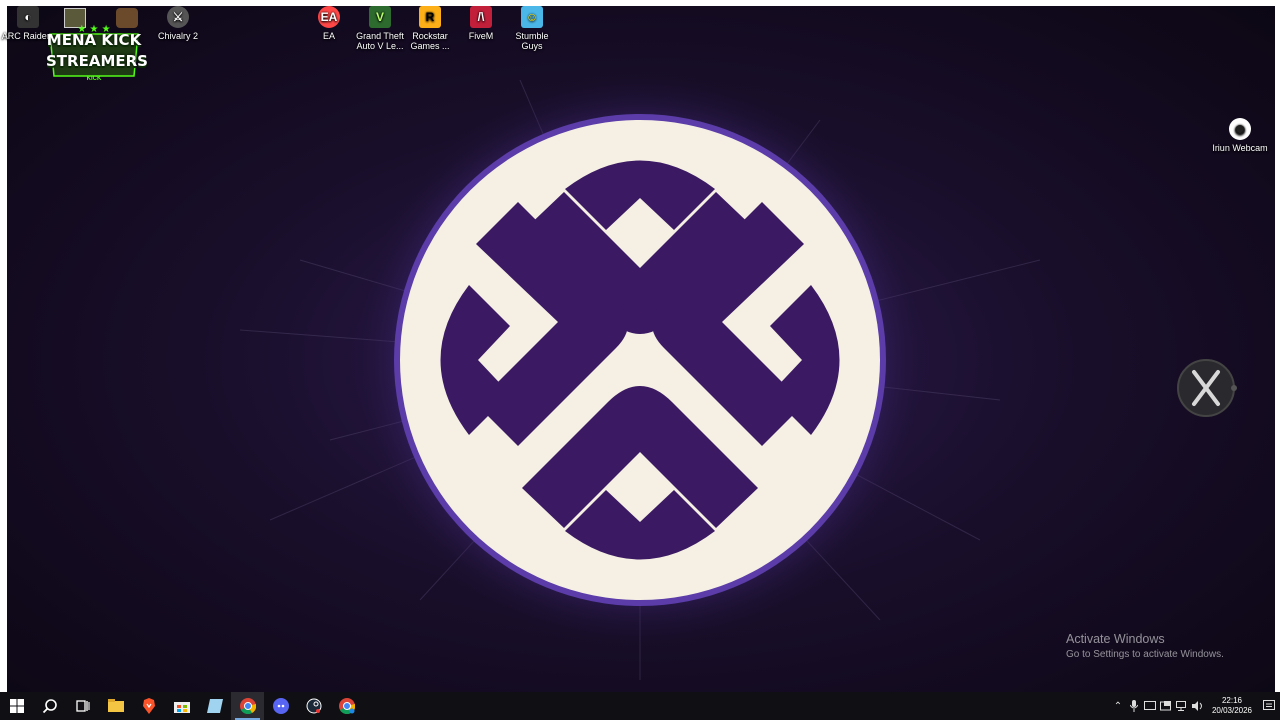 This screenshot has width=1280, height=720. What do you see at coordinates (1115, 639) in the screenshot?
I see `watermark-title: Activate Windows` at bounding box center [1115, 639].